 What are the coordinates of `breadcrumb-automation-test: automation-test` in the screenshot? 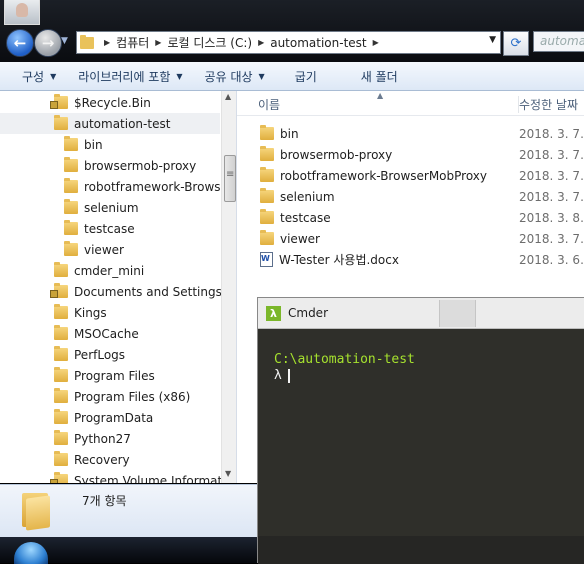 It's located at (318, 43).